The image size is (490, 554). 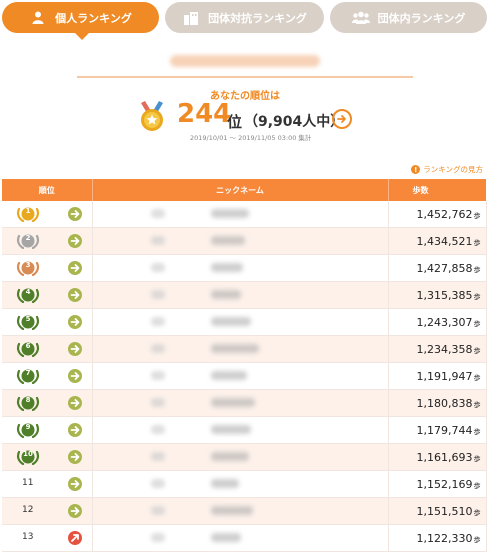 What do you see at coordinates (257, 18) in the screenshot?
I see `tab-label: 団体対抗ランキング` at bounding box center [257, 18].